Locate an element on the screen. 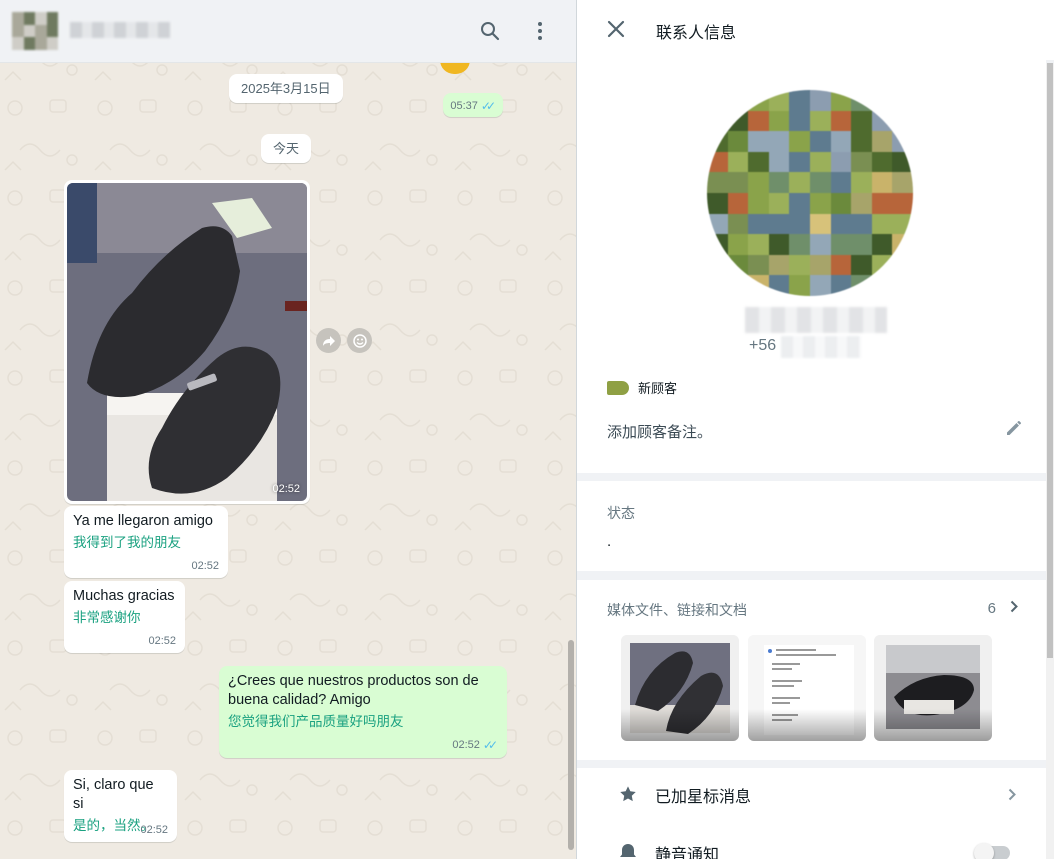 The image size is (1054, 859). emoji-react-icon is located at coordinates (359, 340).